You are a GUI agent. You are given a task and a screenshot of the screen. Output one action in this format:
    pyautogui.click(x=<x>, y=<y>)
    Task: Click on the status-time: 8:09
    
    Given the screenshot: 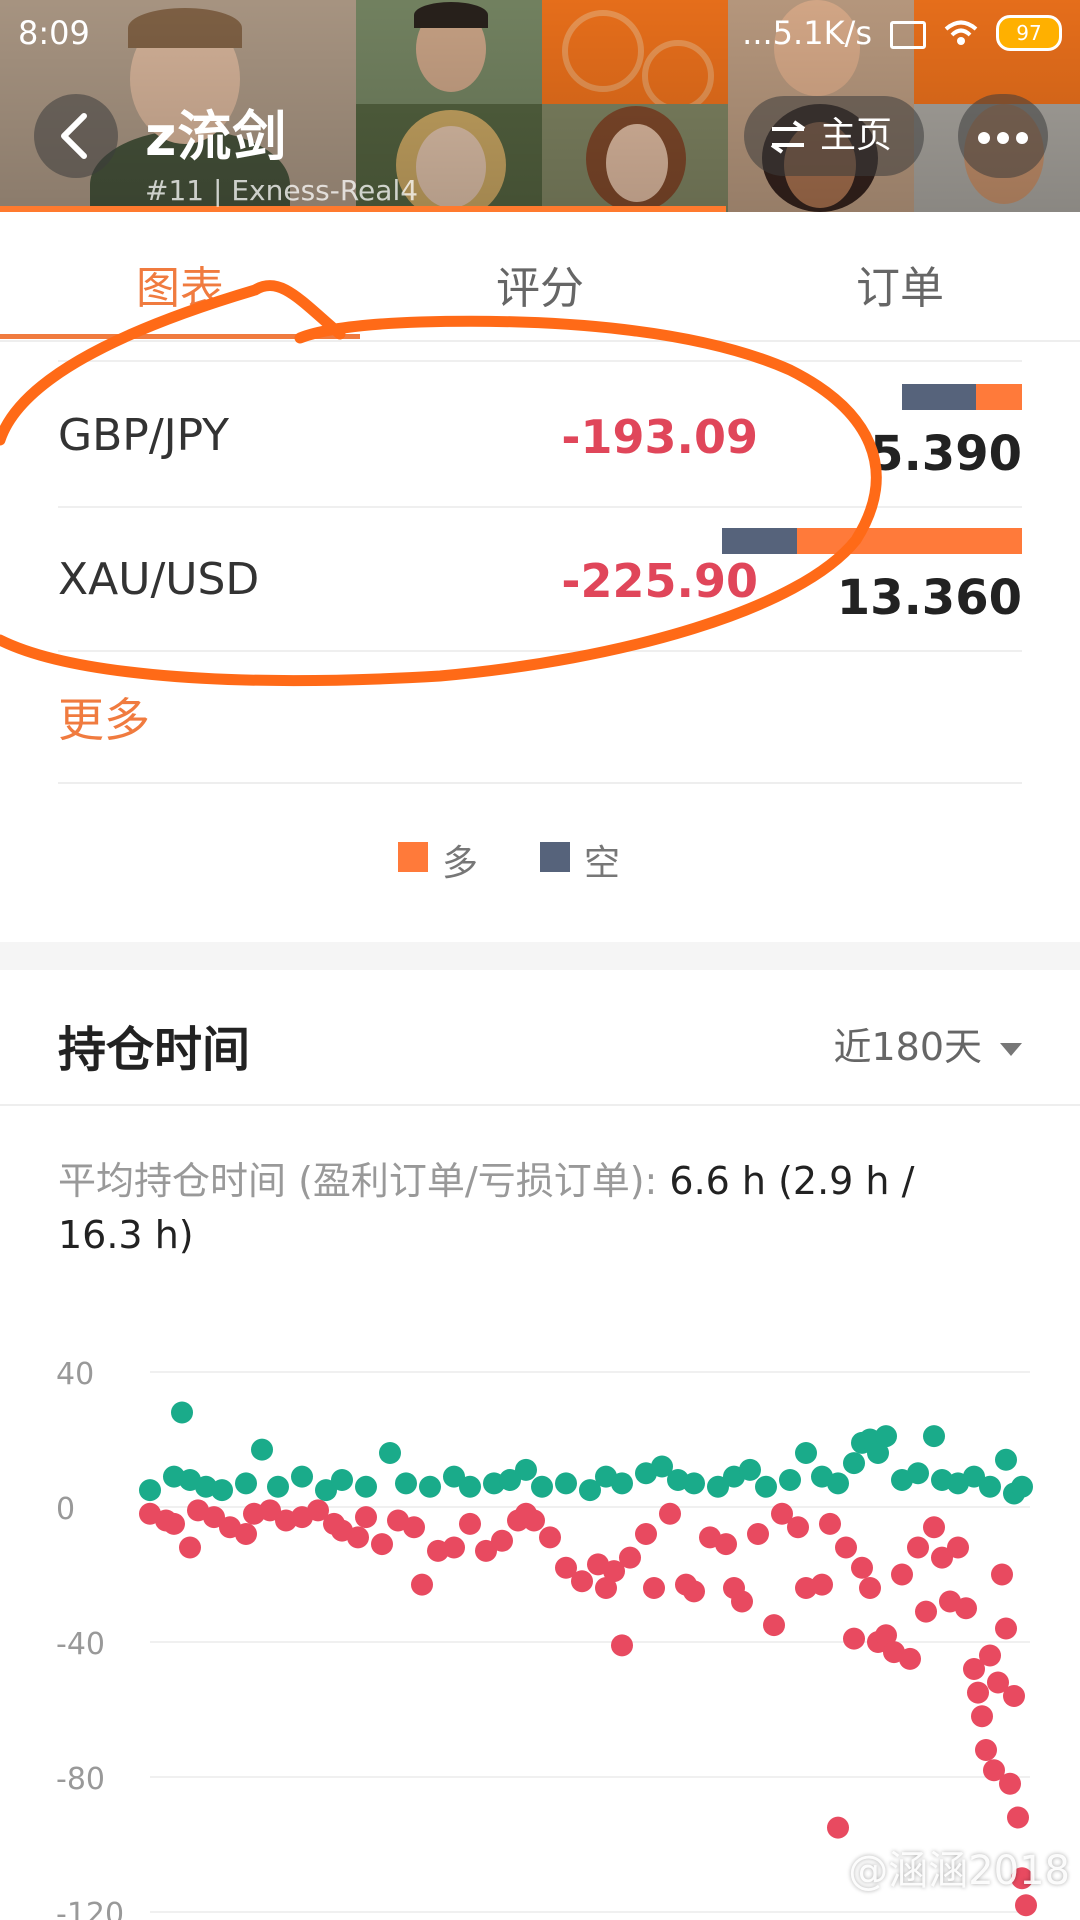 What is the action you would take?
    pyautogui.click(x=54, y=33)
    